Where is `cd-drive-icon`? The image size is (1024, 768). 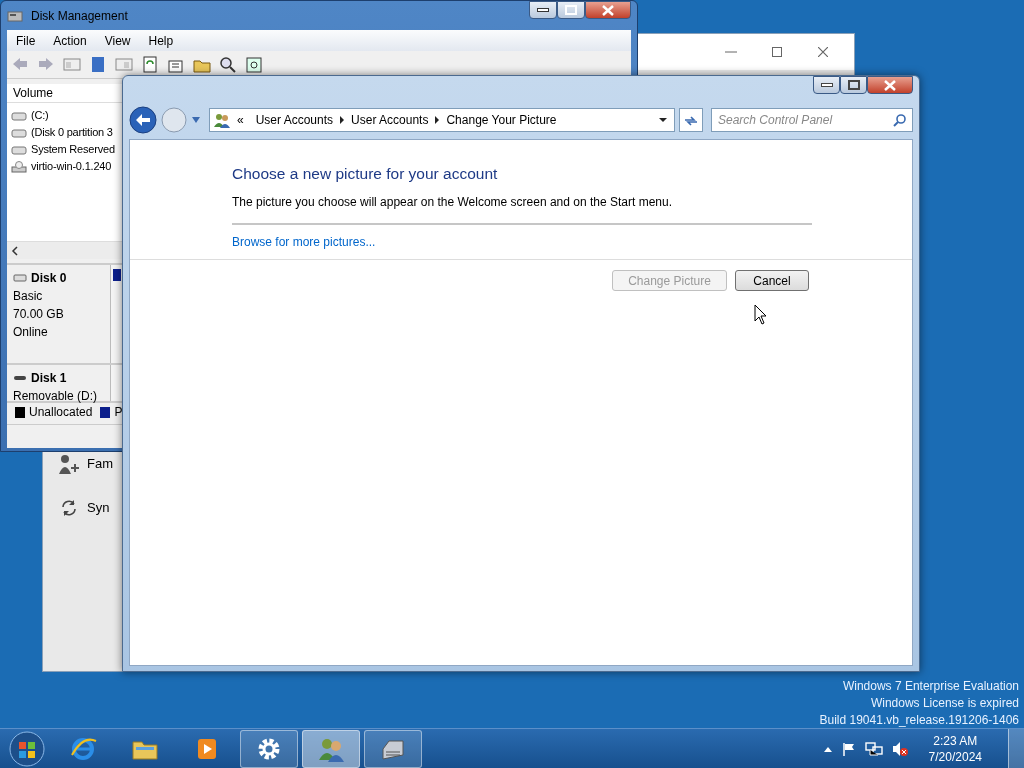
cd-drive-icon is located at coordinates (19, 166).